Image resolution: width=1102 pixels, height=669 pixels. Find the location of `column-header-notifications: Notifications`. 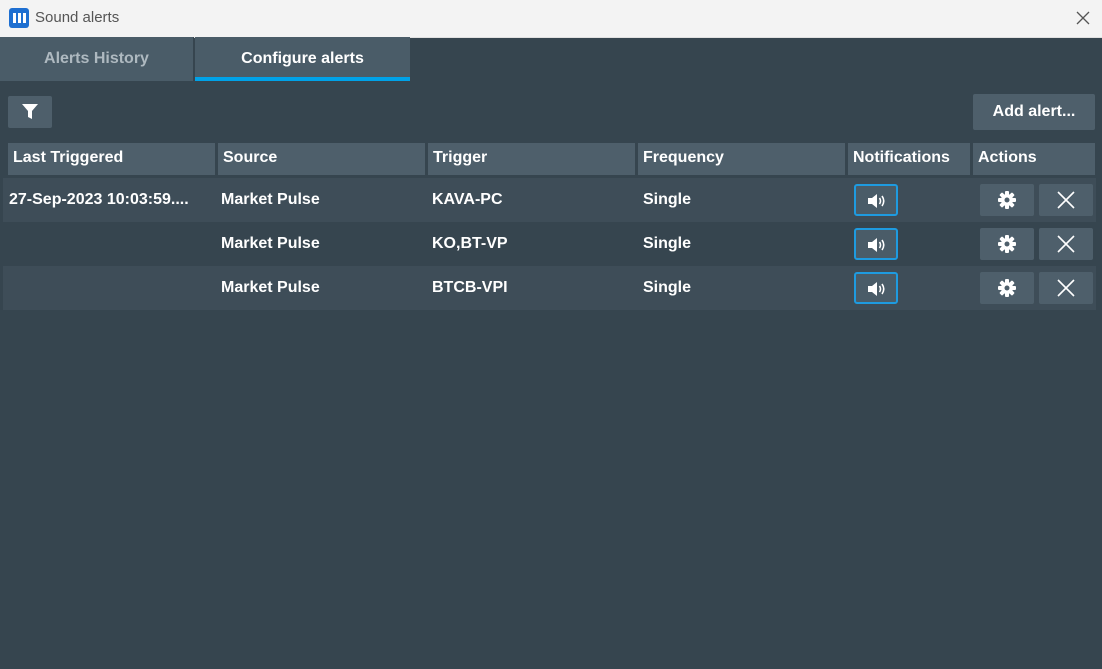

column-header-notifications: Notifications is located at coordinates (909, 159).